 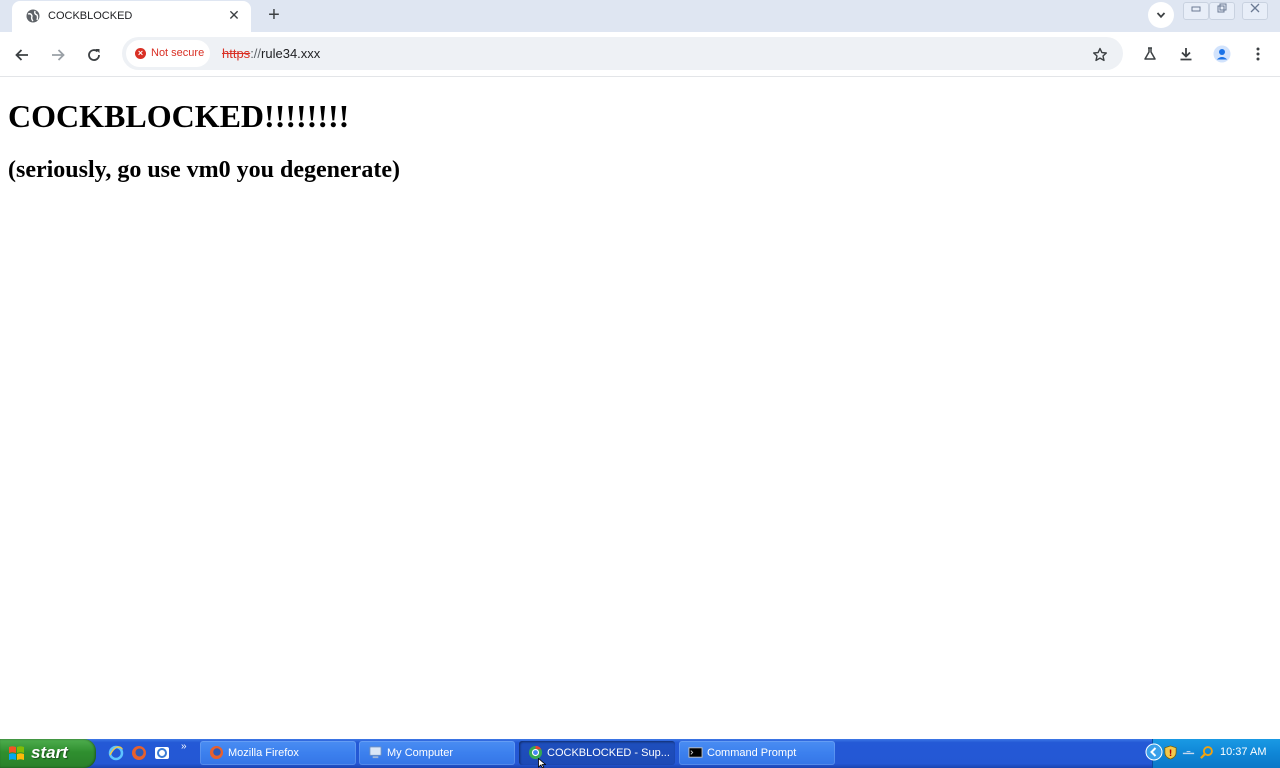 What do you see at coordinates (140, 53) in the screenshot?
I see `warning-icon: ×` at bounding box center [140, 53].